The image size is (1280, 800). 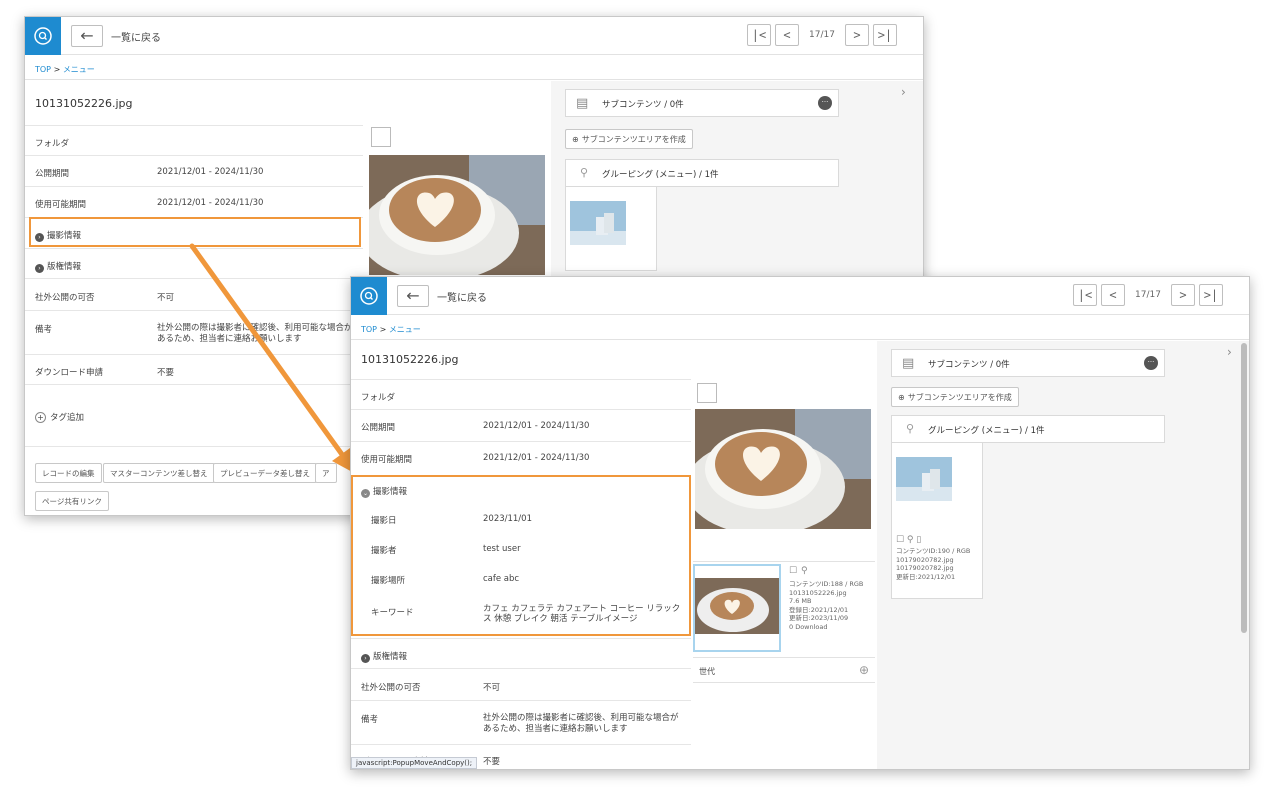 I want to click on row-external: 社外公開の可否 不可, so click(x=521, y=684).